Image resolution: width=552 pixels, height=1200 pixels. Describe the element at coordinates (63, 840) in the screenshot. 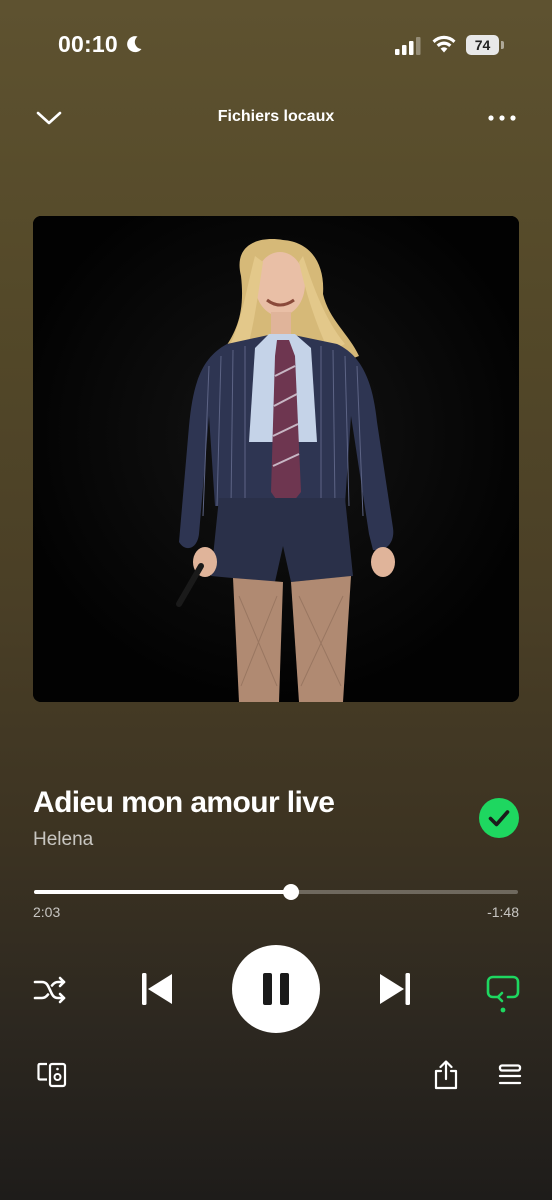

I see `track-artist: Helena` at that location.